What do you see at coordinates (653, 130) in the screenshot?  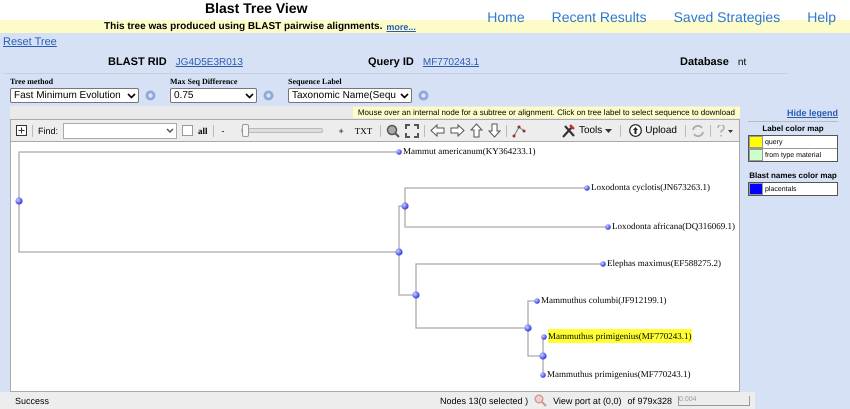 I see `upload-button: Upload` at bounding box center [653, 130].